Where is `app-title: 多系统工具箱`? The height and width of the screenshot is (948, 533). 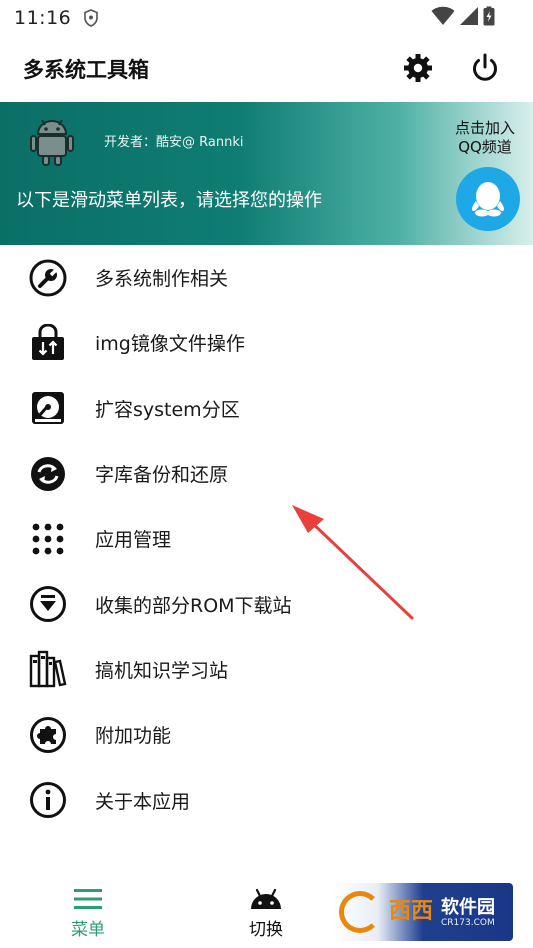
app-title: 多系统工具箱 is located at coordinates (86, 70).